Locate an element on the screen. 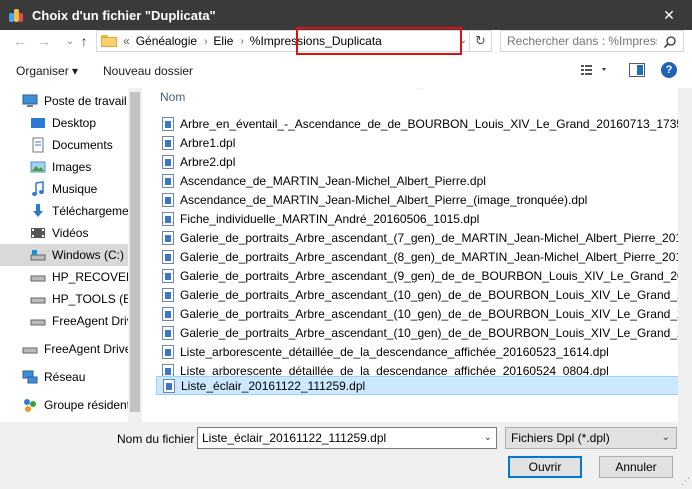 Image resolution: width=692 pixels, height=489 pixels. sidebar-item-hp-recovery: HP_RECOVERY ( is located at coordinates (64, 277).